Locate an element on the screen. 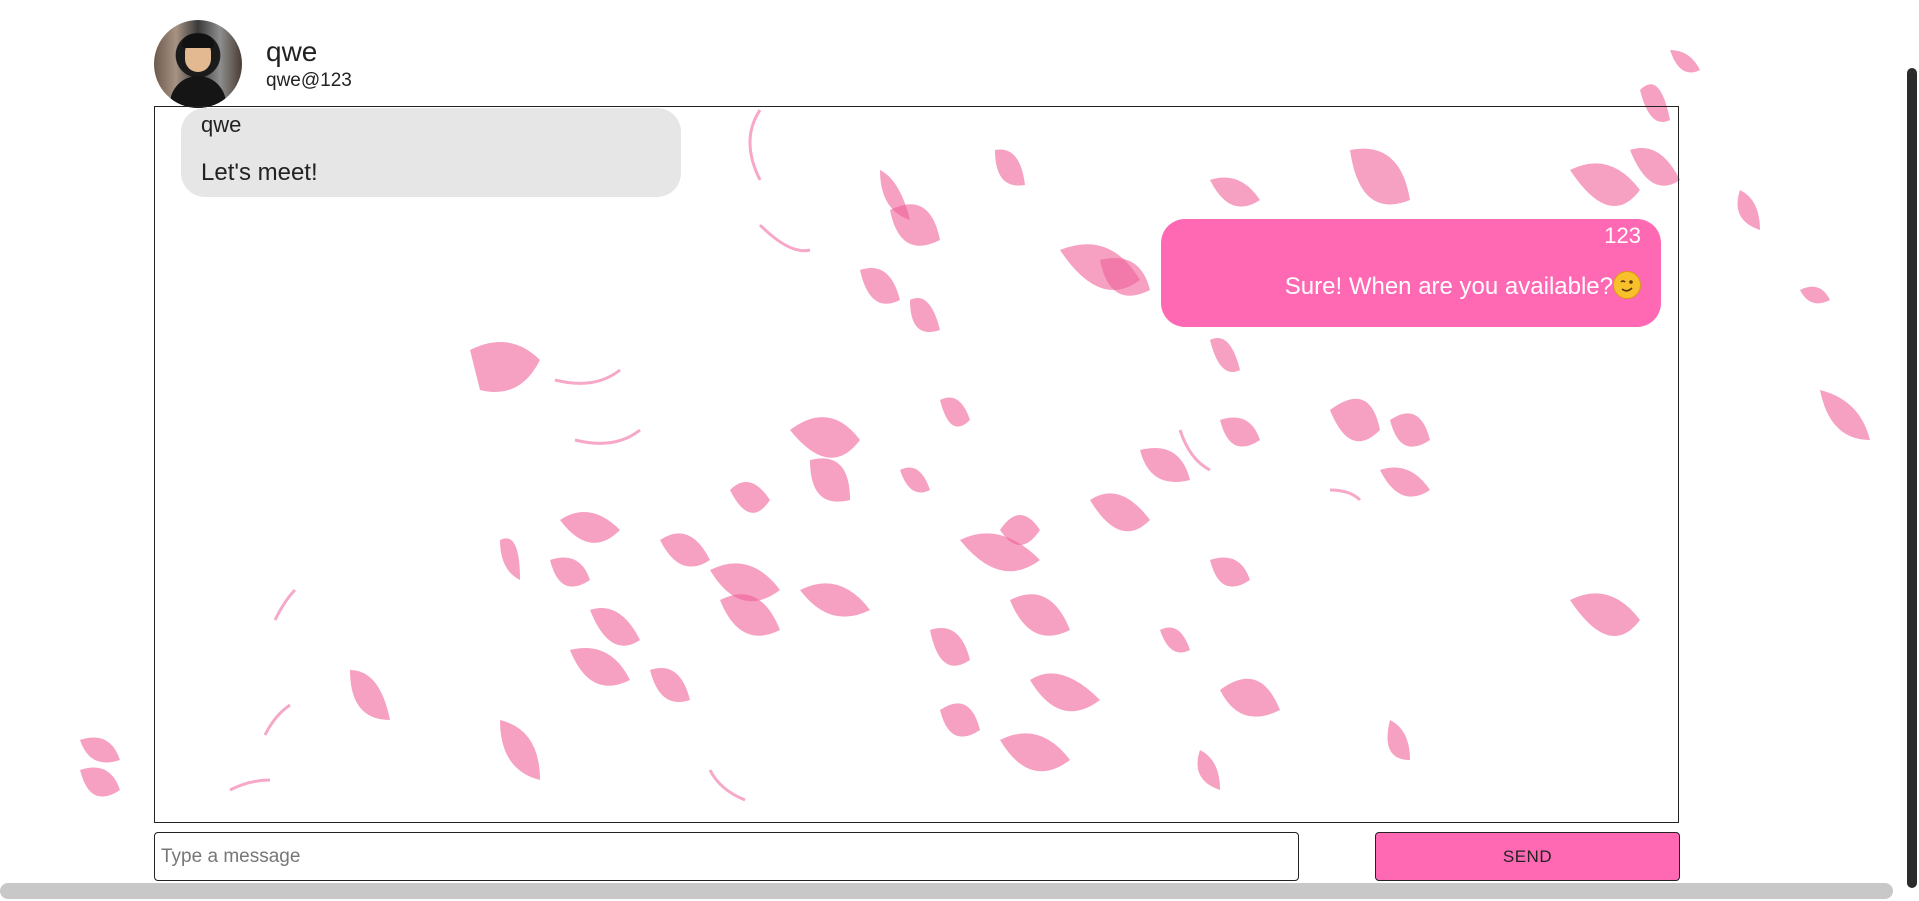 This screenshot has height=901, width=1919. avatar-hair-shape is located at coordinates (198, 41).